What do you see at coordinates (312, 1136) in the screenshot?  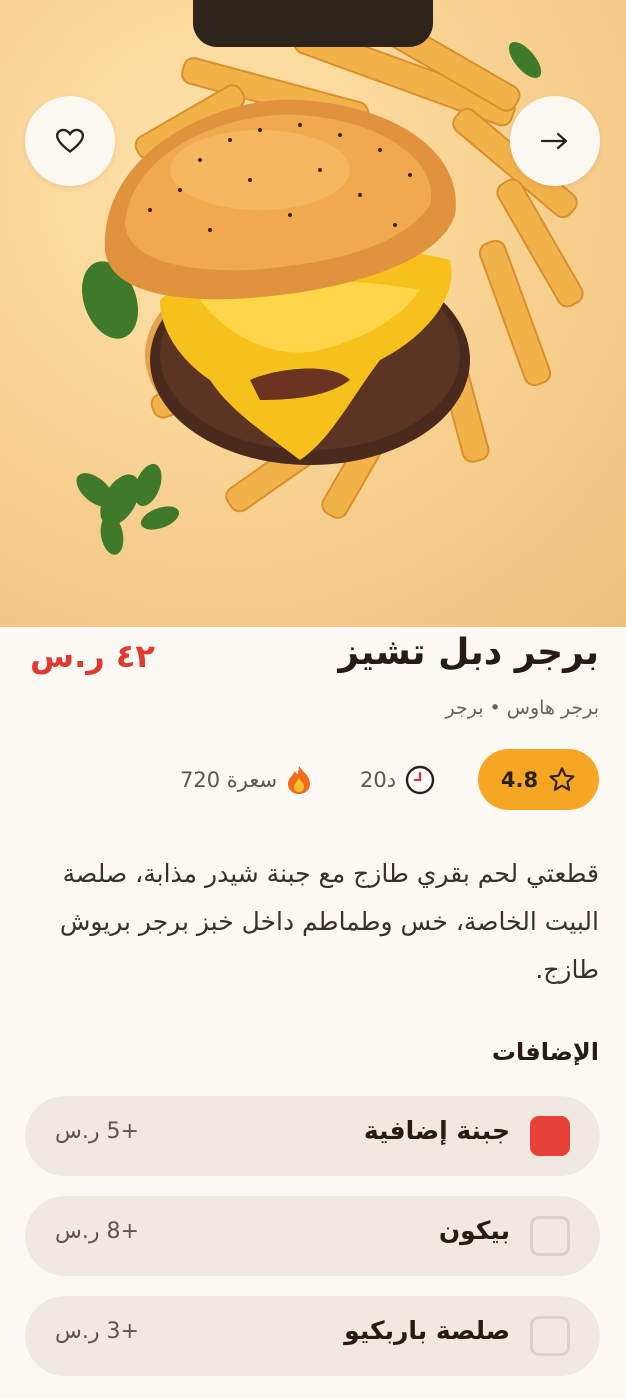 I see `addon-extra-cheese: جبنة إضافية +5 ر.س` at bounding box center [312, 1136].